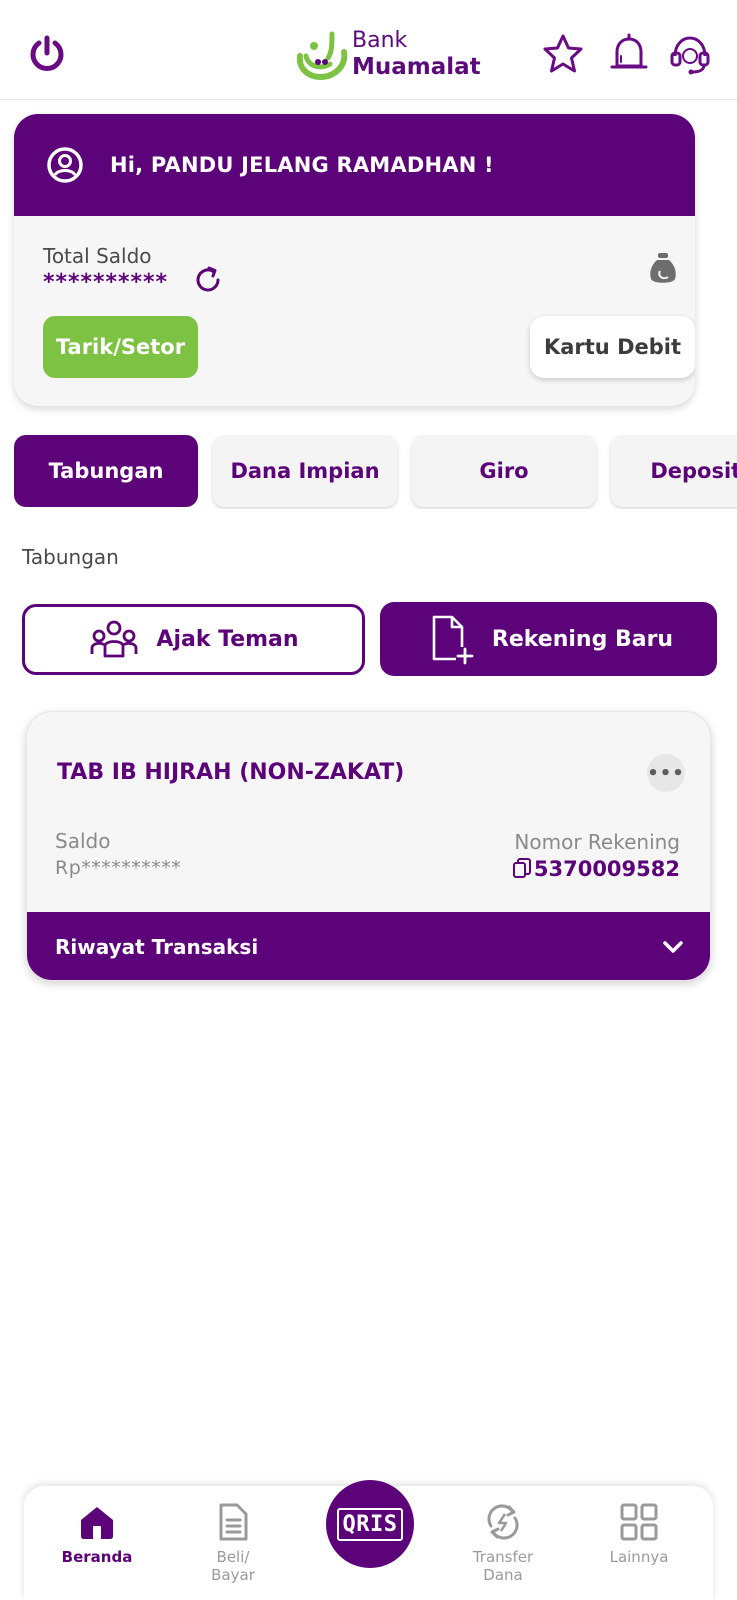 The height and width of the screenshot is (1600, 737). Describe the element at coordinates (97, 1557) in the screenshot. I see `nav-beranda-label: Beranda` at that location.